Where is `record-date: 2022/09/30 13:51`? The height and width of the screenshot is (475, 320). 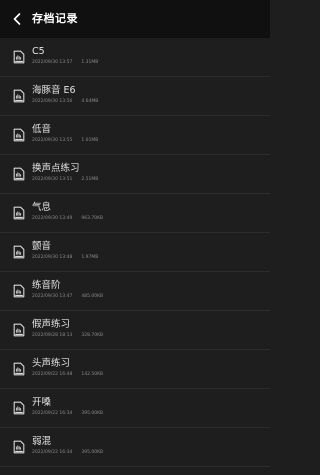
record-date: 2022/09/30 13:51 is located at coordinates (52, 179).